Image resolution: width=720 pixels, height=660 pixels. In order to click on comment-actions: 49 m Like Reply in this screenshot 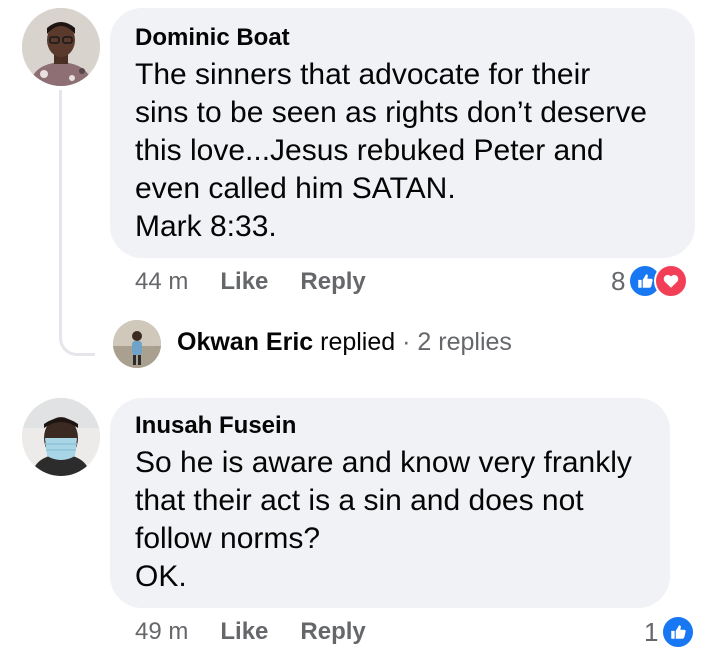, I will do `click(266, 632)`.